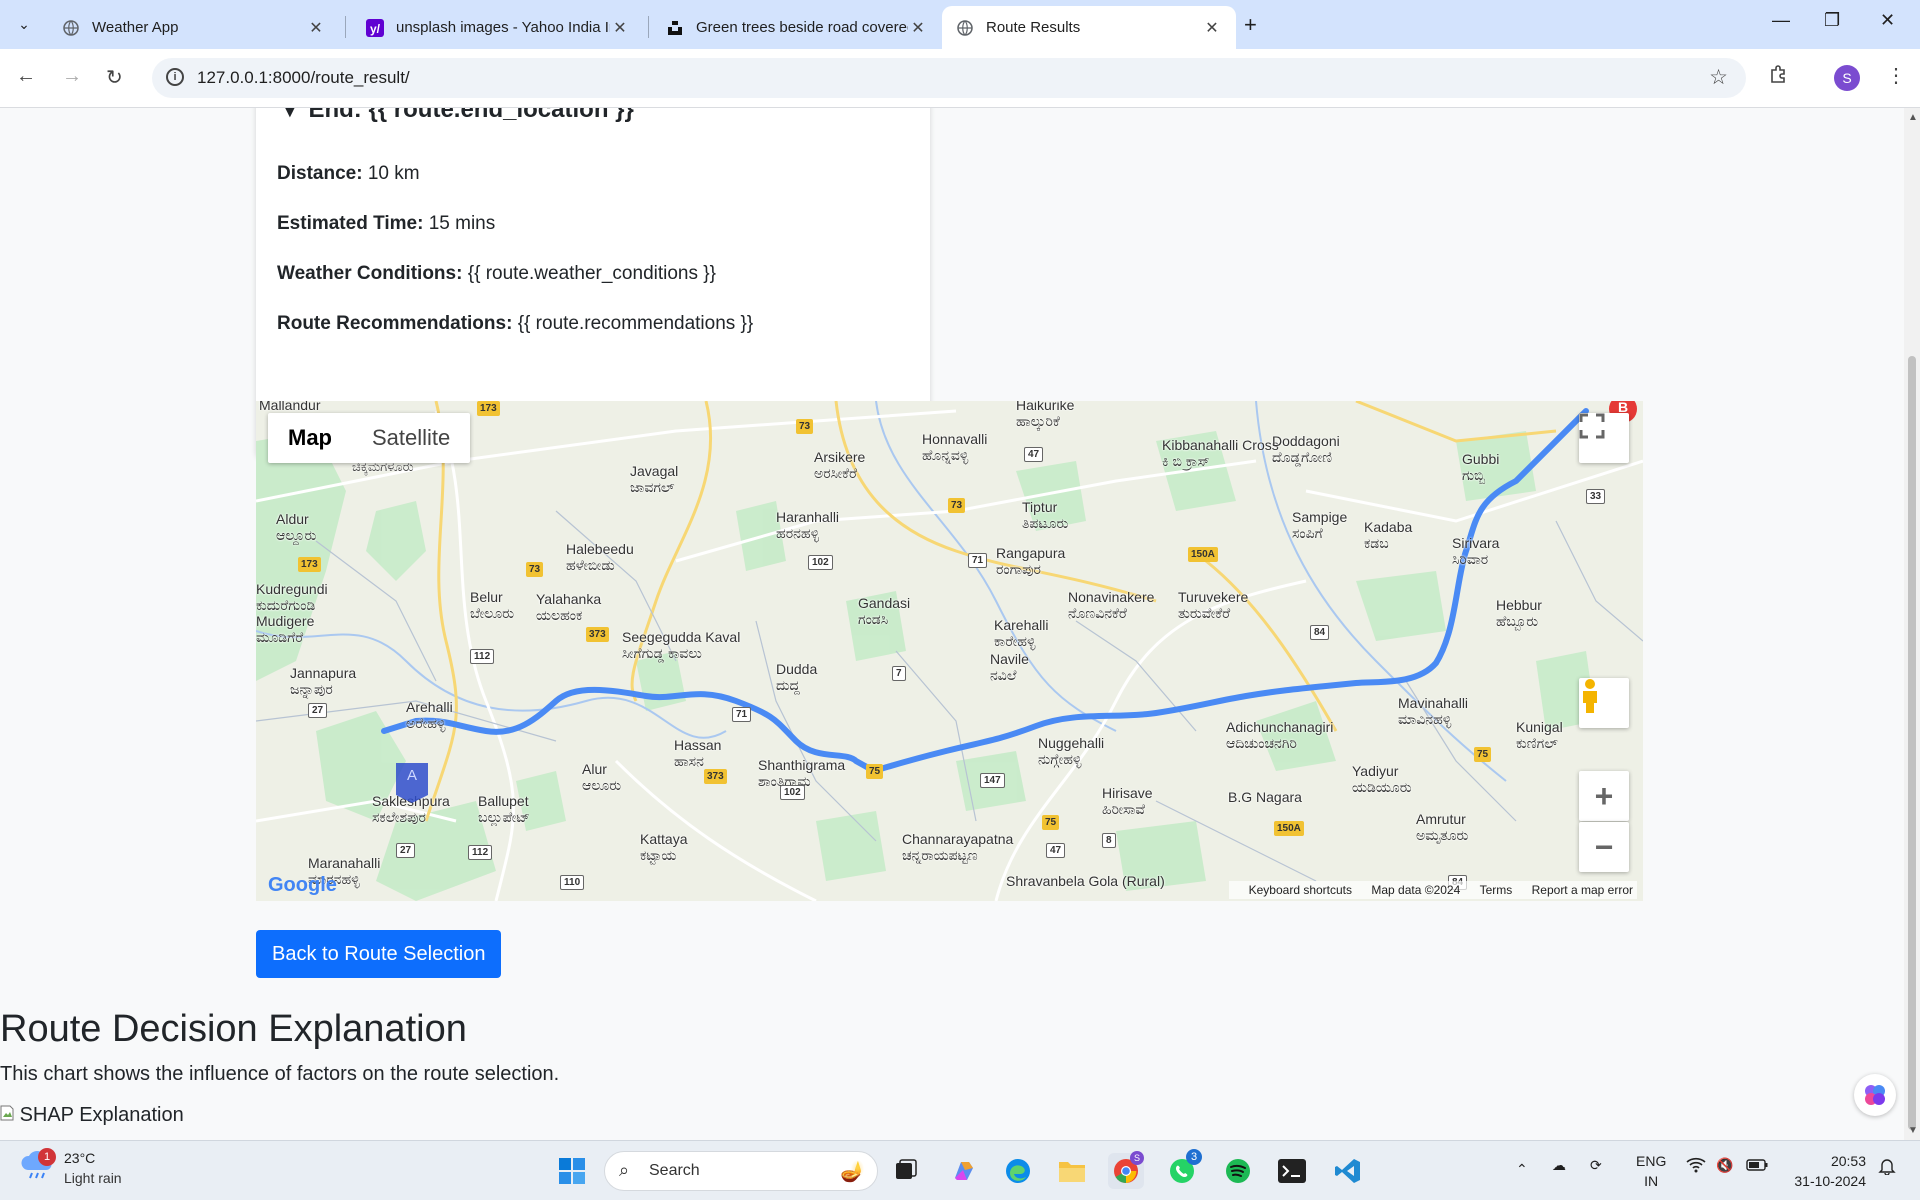  I want to click on forward-nav-button: →, so click(72, 76).